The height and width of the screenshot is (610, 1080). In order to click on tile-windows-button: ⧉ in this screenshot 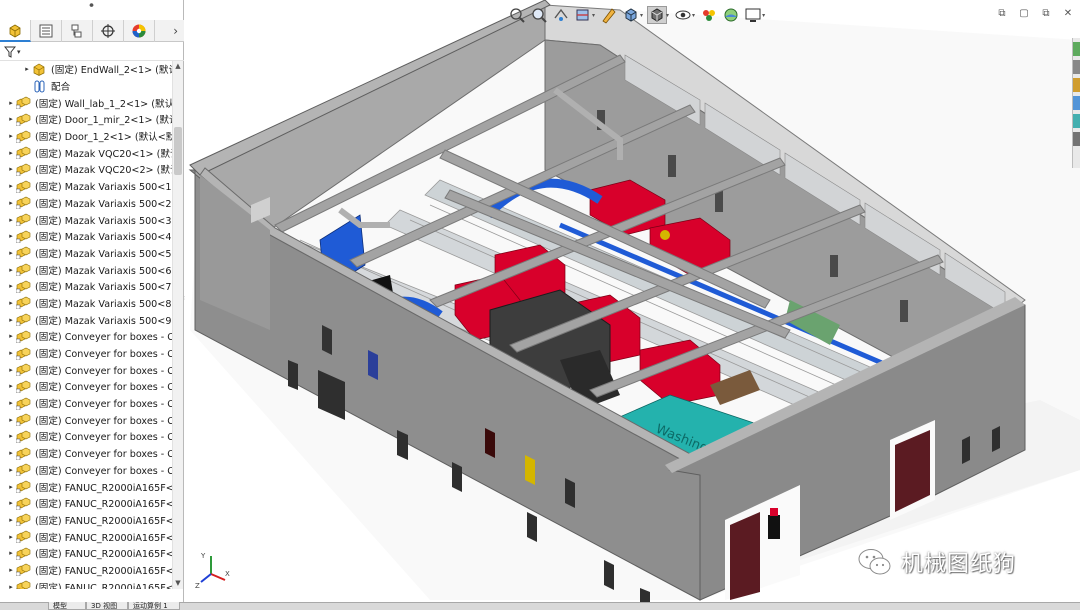, I will do `click(1002, 14)`.